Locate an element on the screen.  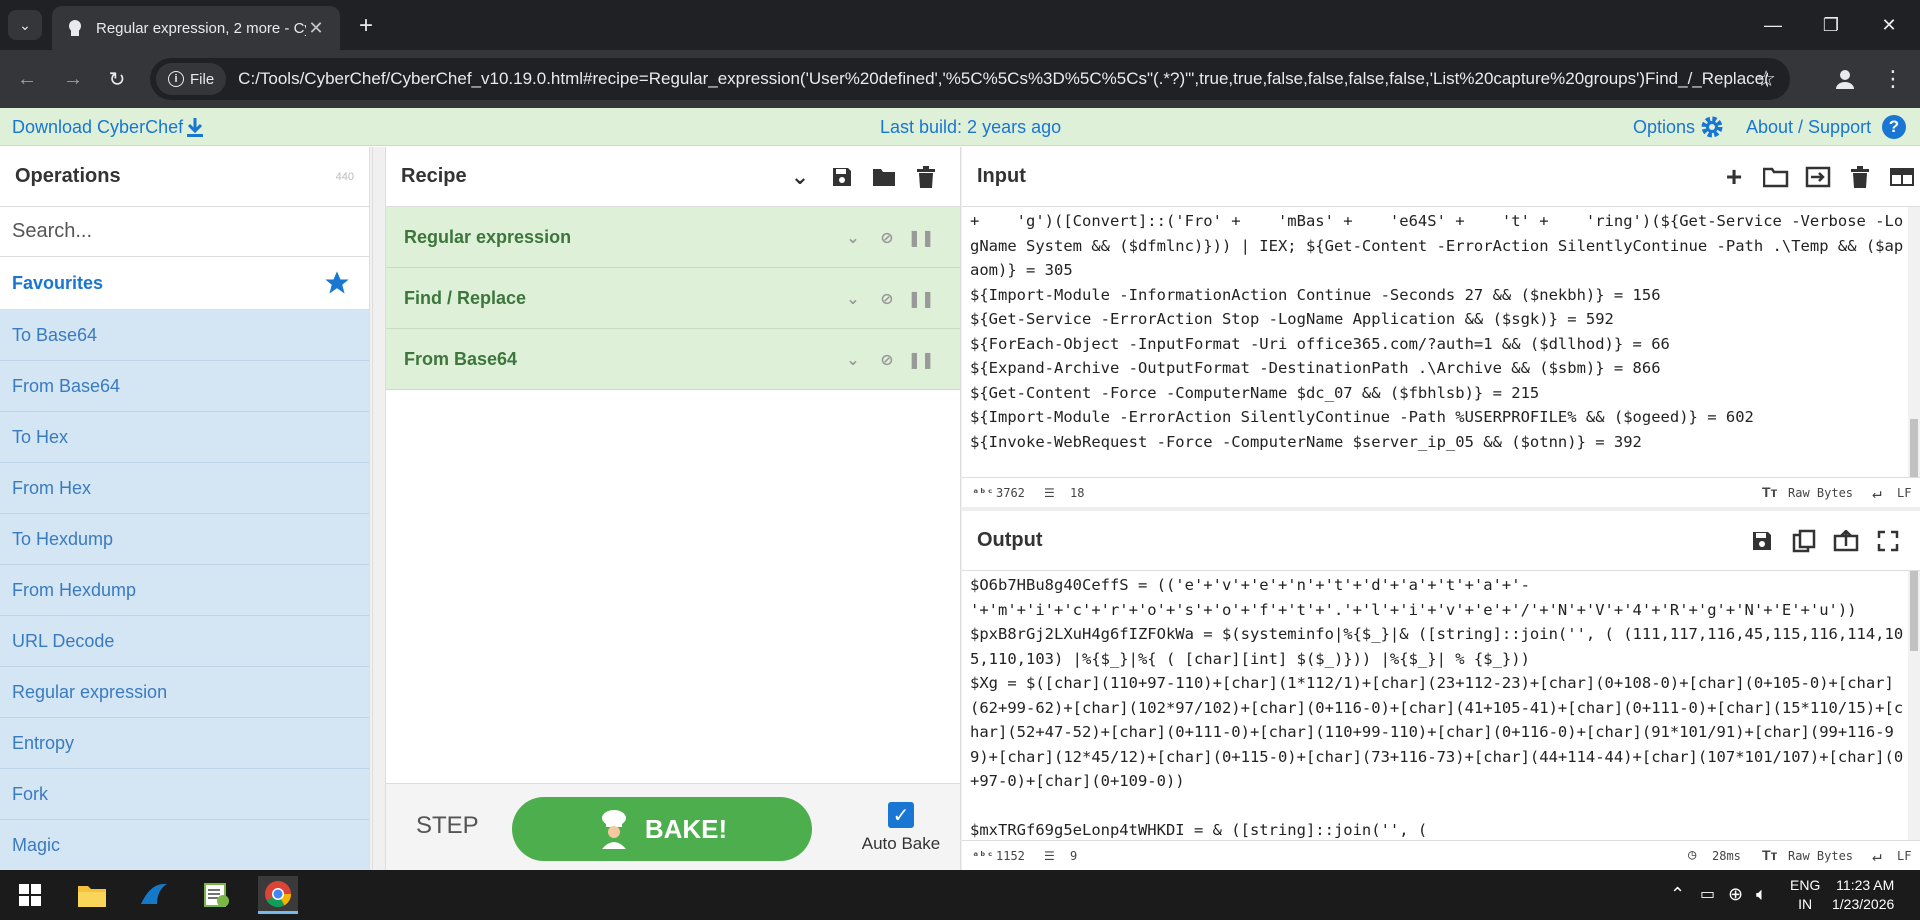
reload-button: ↻ is located at coordinates (117, 79).